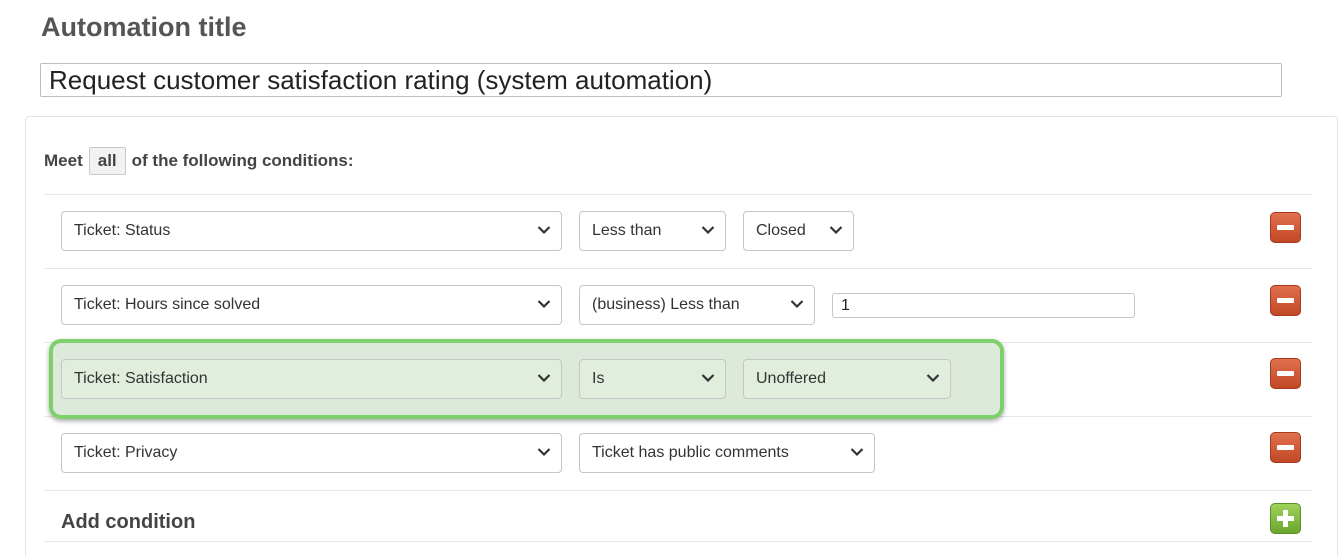  I want to click on condition-operator-select: Ticket has public comments, so click(727, 453).